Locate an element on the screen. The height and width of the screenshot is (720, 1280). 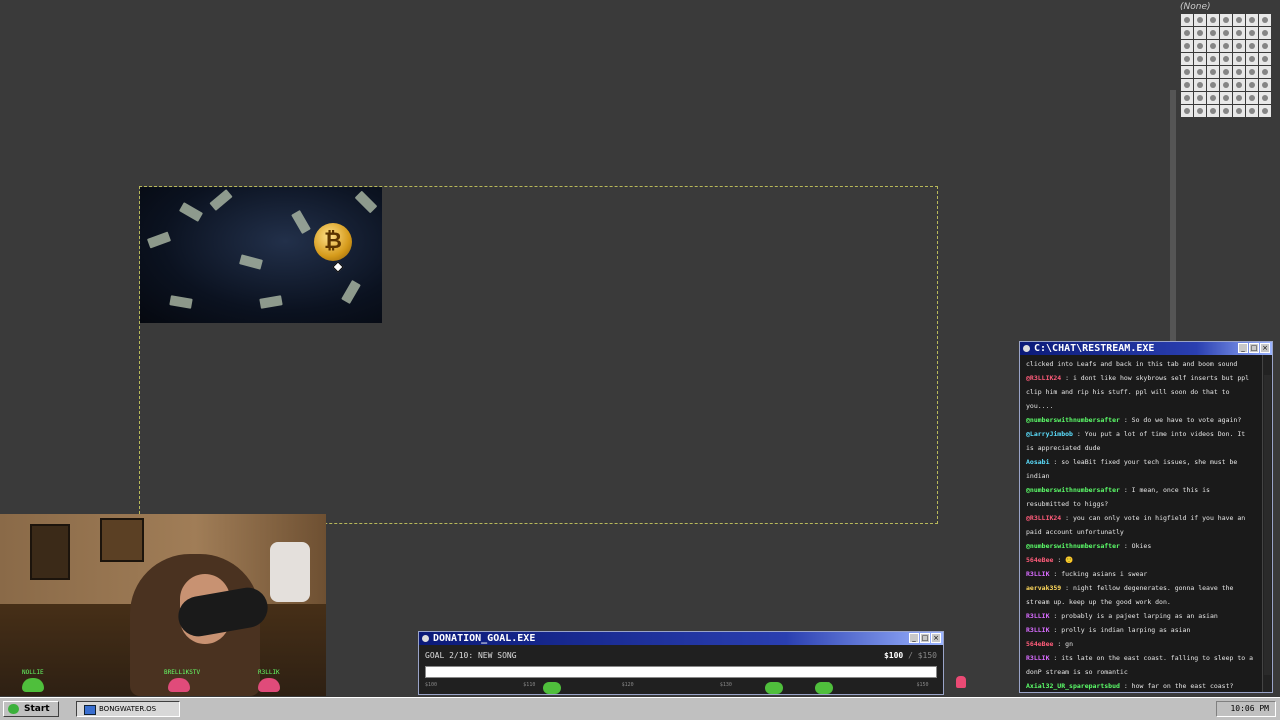
bitcoin-coin-icon: ₿ is located at coordinates (333, 242).